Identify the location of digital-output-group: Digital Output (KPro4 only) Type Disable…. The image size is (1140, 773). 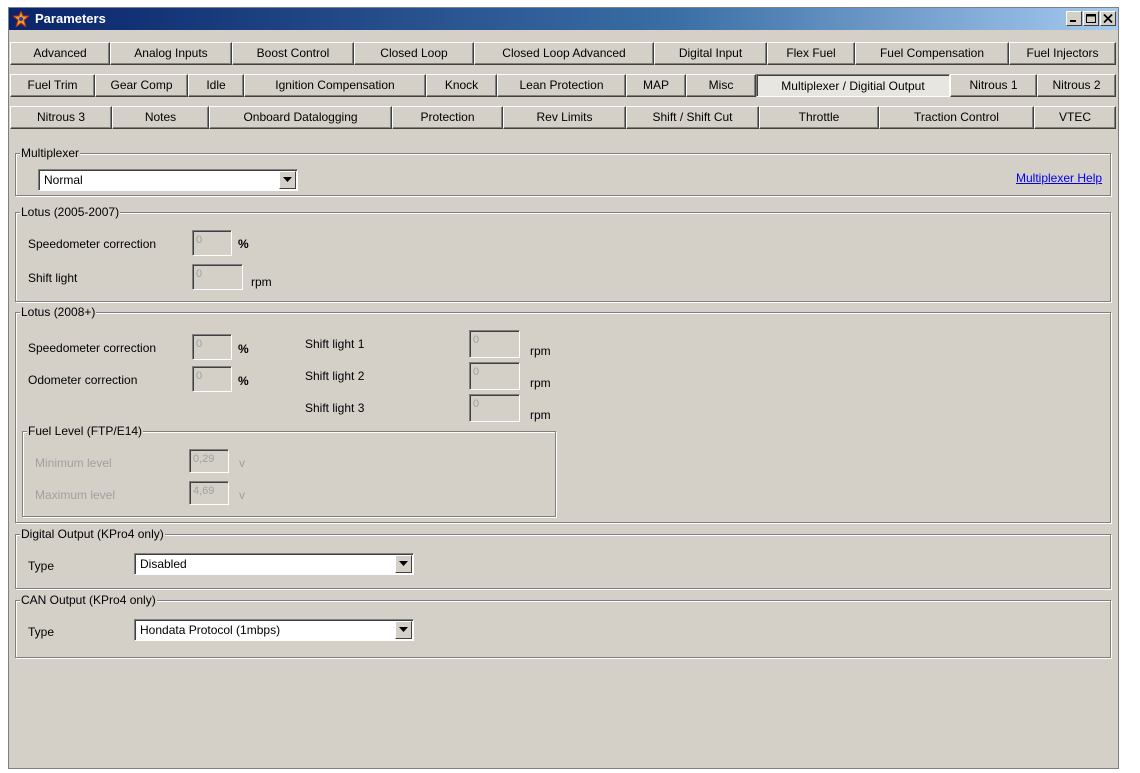
(563, 558).